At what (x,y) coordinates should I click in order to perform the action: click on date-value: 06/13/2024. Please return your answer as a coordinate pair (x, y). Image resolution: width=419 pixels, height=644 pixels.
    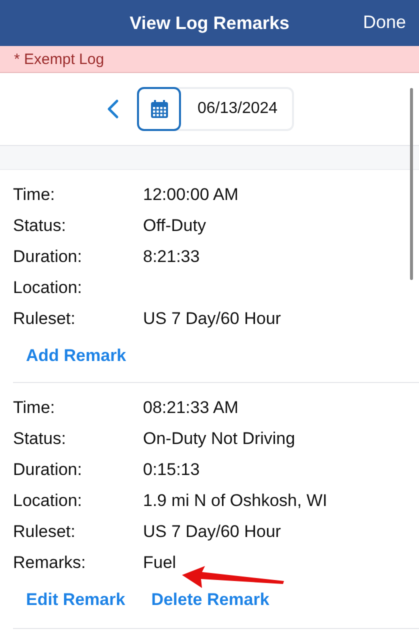
    Looking at the image, I should click on (237, 109).